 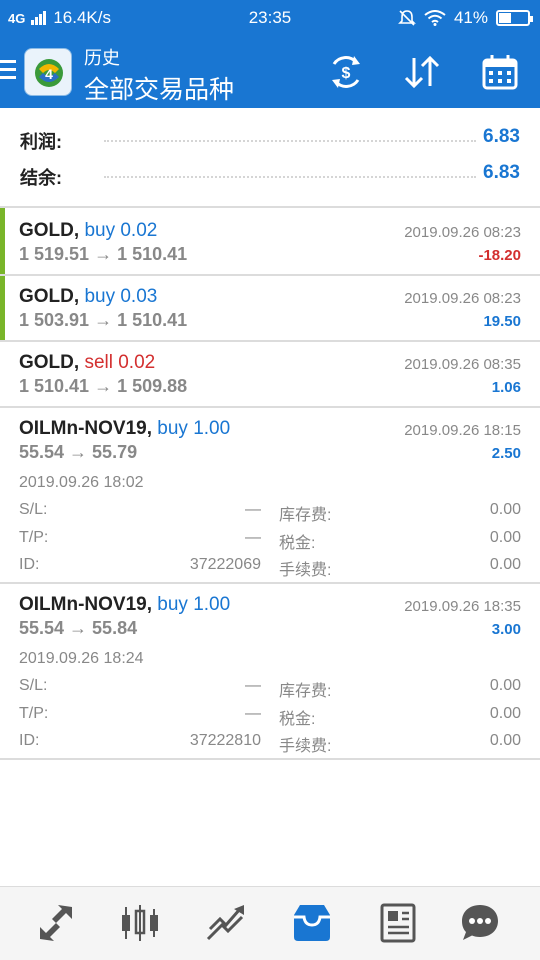 I want to click on trade-prices: 55.54 → 55.79, so click(x=78, y=452).